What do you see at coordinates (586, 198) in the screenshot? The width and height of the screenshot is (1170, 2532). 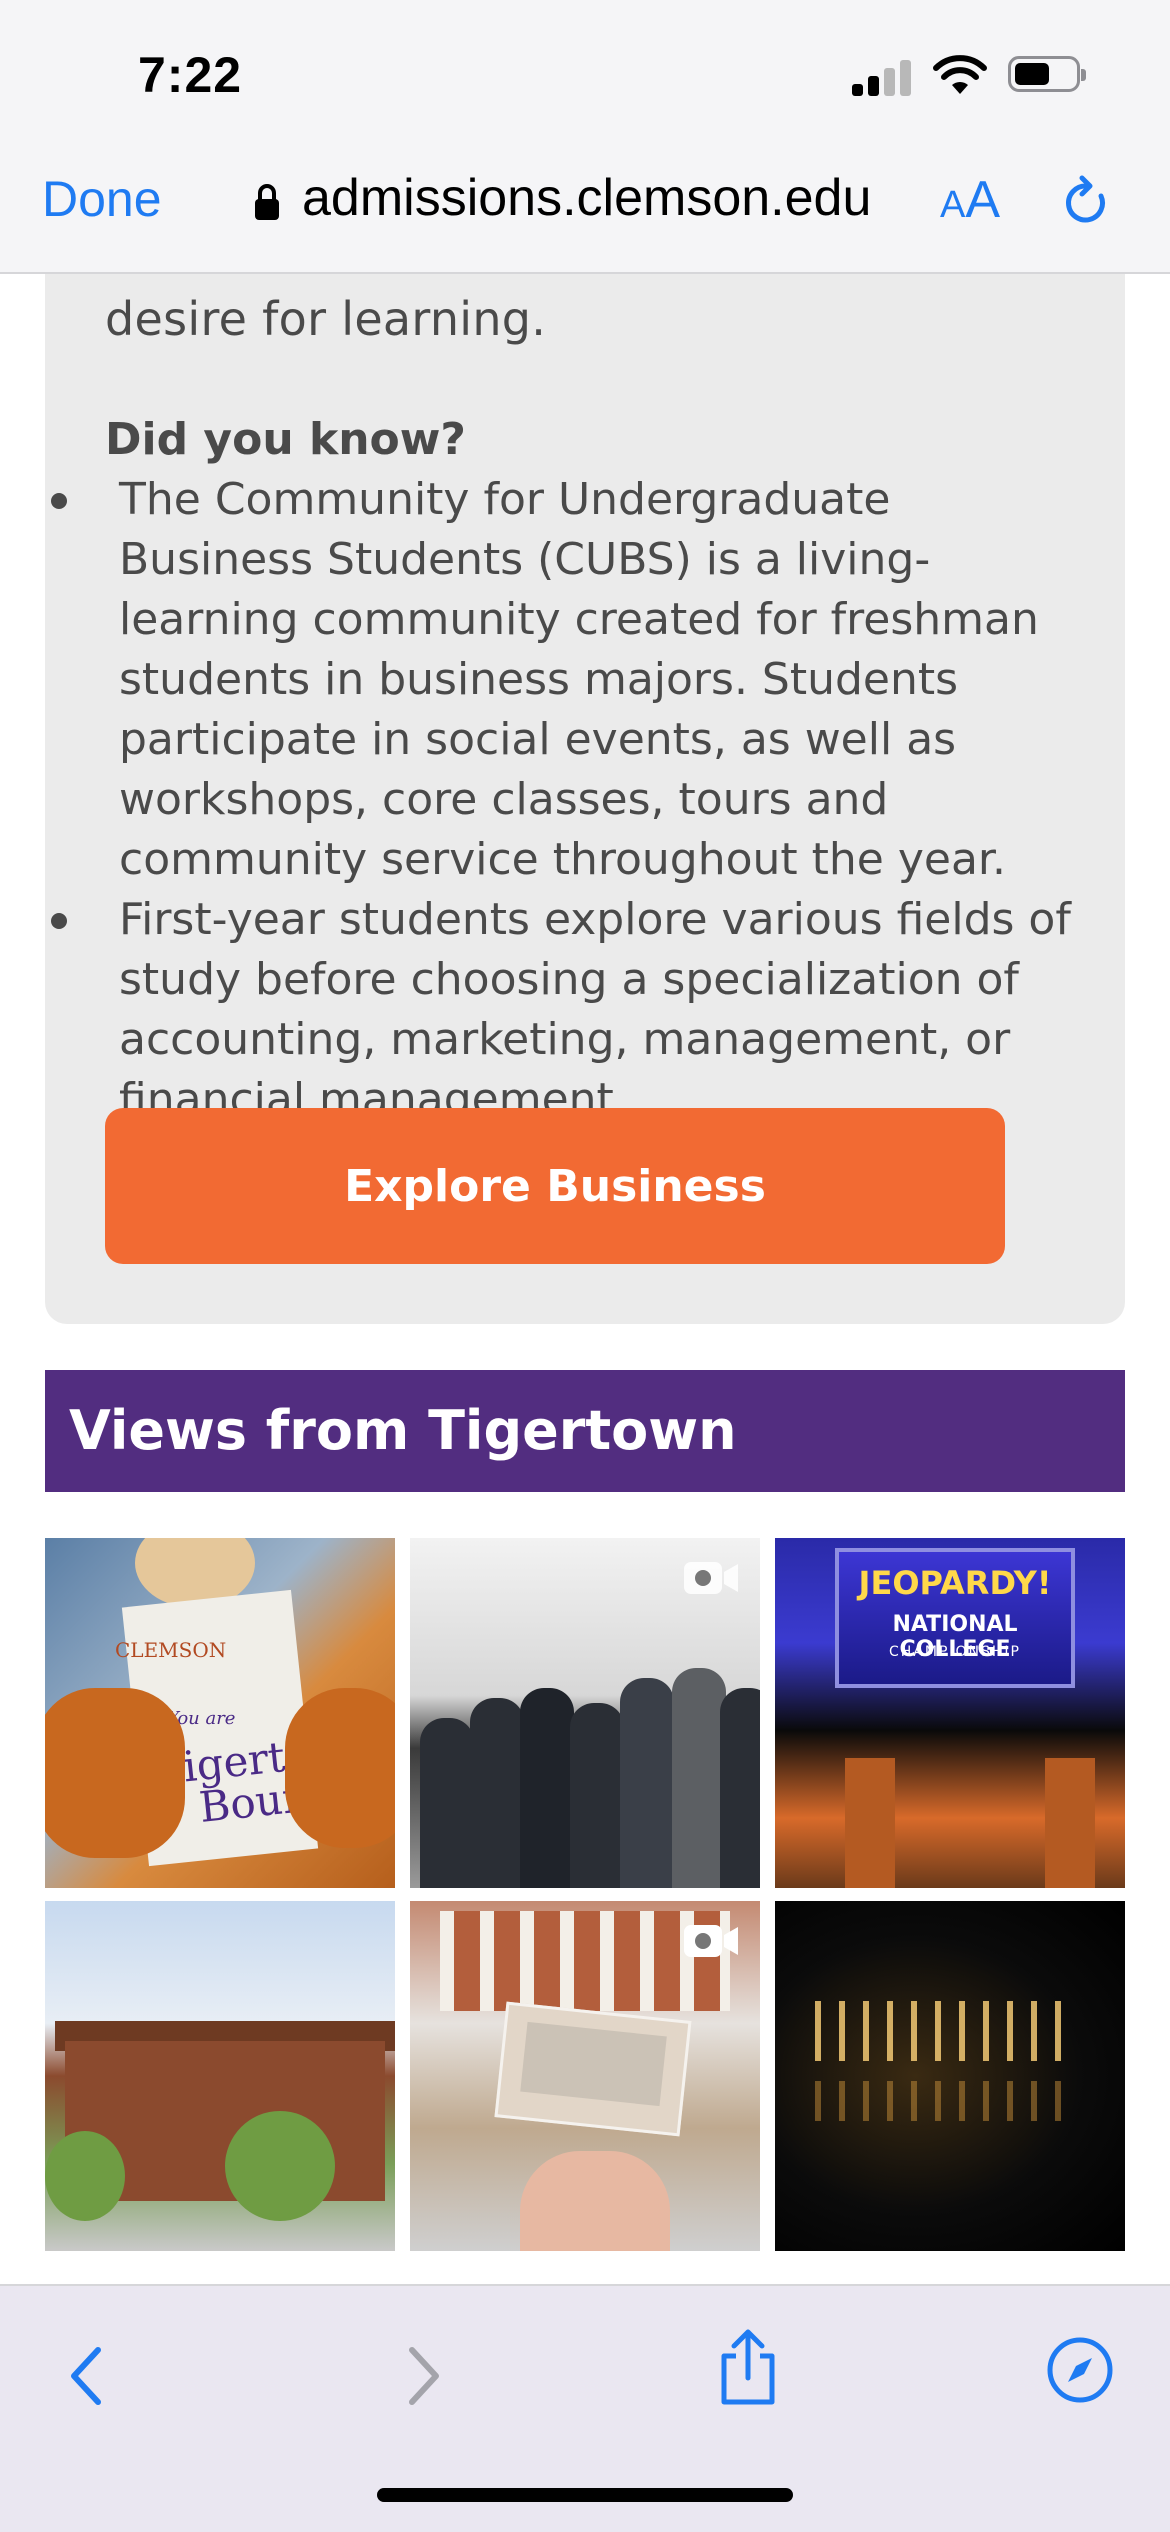 I see `url-text: admissions.clemson.edu` at bounding box center [586, 198].